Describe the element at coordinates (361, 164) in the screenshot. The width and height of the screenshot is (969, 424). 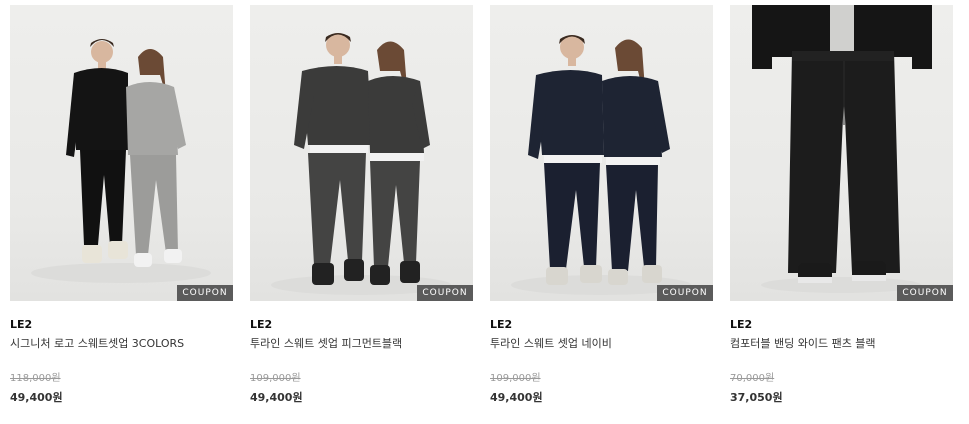
I see `product-photo-couple-pigment-black` at that location.